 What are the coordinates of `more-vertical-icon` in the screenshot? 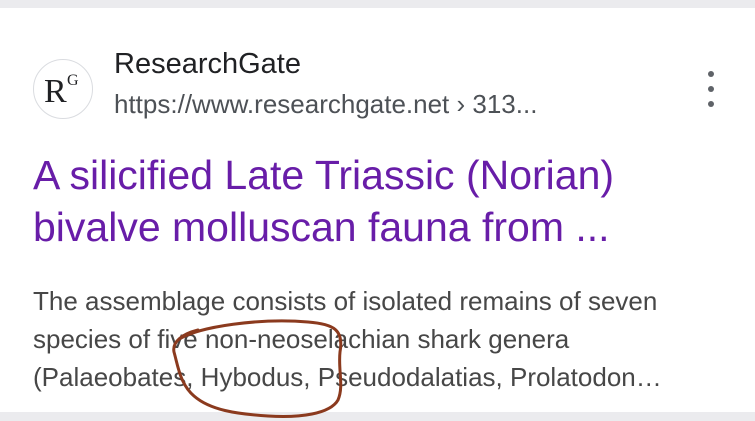 It's located at (711, 89).